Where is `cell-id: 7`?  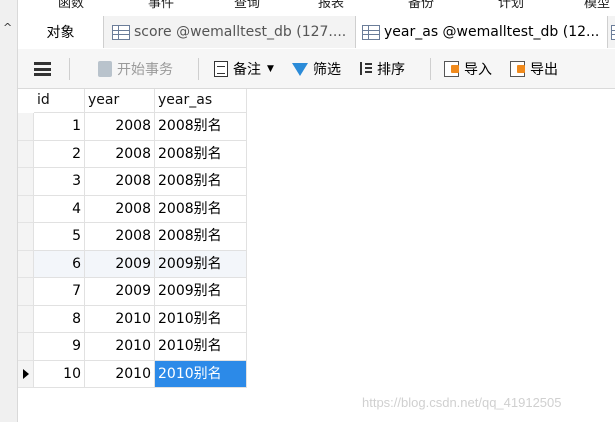 cell-id: 7 is located at coordinates (59, 292).